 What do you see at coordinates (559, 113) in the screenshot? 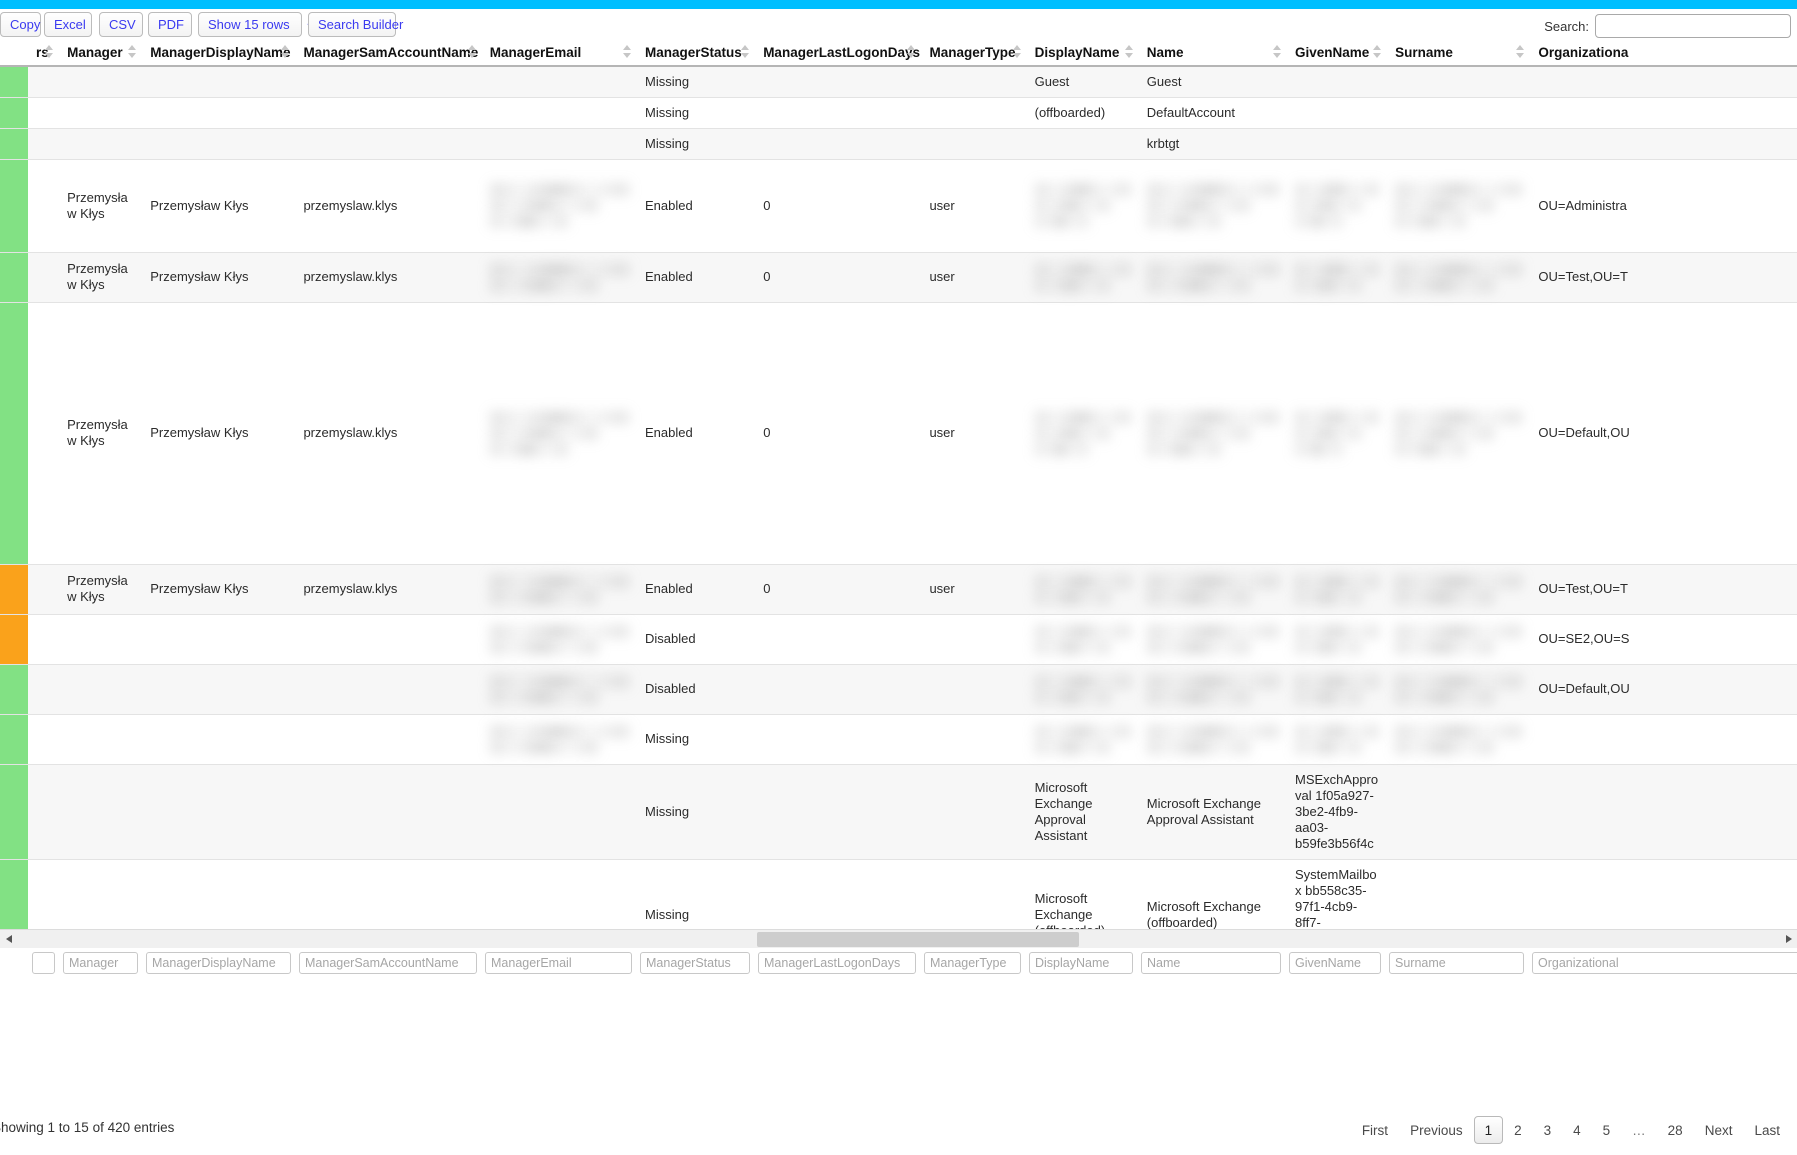
I see `cell-manageremail` at bounding box center [559, 113].